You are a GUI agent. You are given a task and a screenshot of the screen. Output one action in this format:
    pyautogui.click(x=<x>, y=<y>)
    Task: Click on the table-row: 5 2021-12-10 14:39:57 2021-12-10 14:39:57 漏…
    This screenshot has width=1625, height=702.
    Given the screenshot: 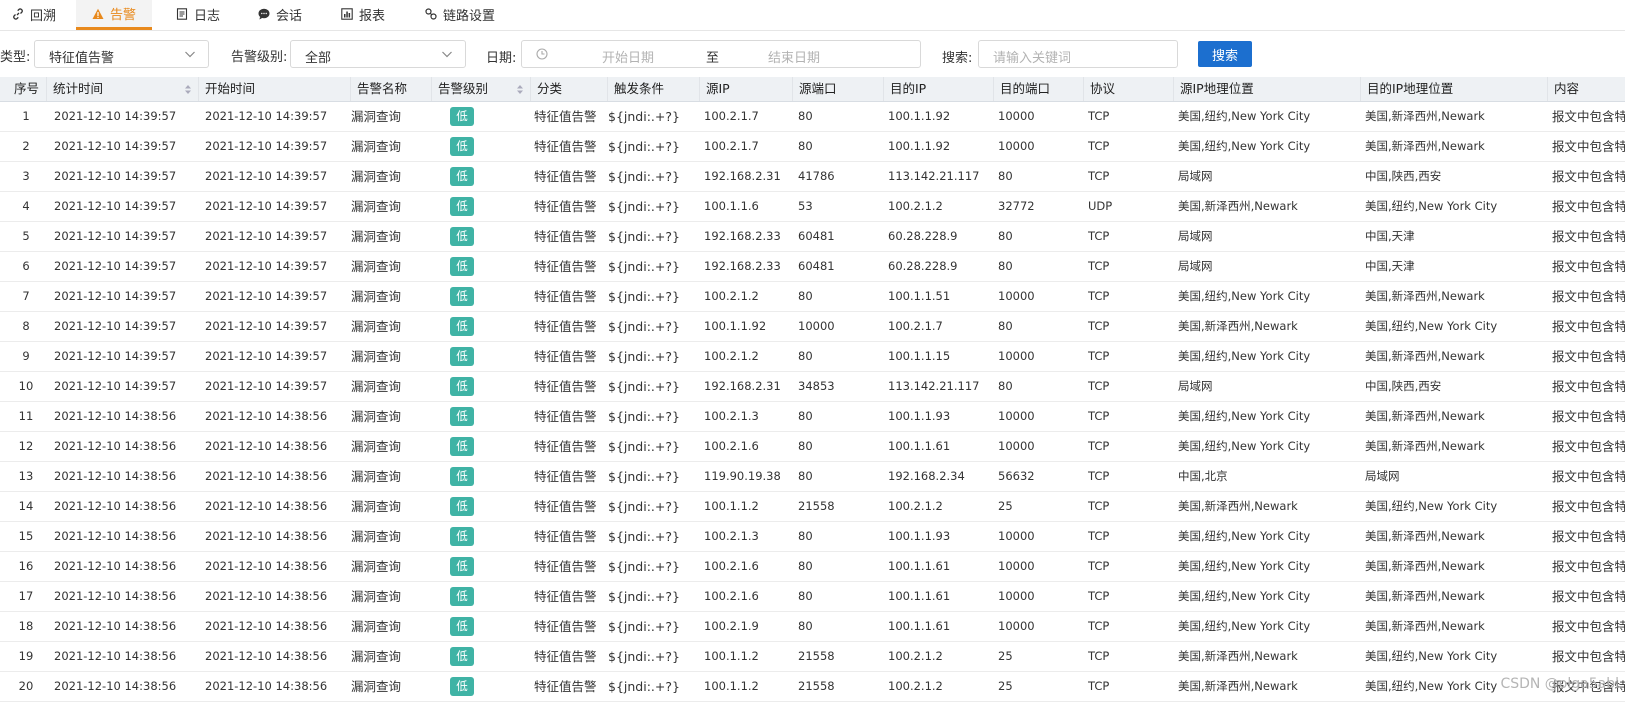 What is the action you would take?
    pyautogui.click(x=812, y=237)
    